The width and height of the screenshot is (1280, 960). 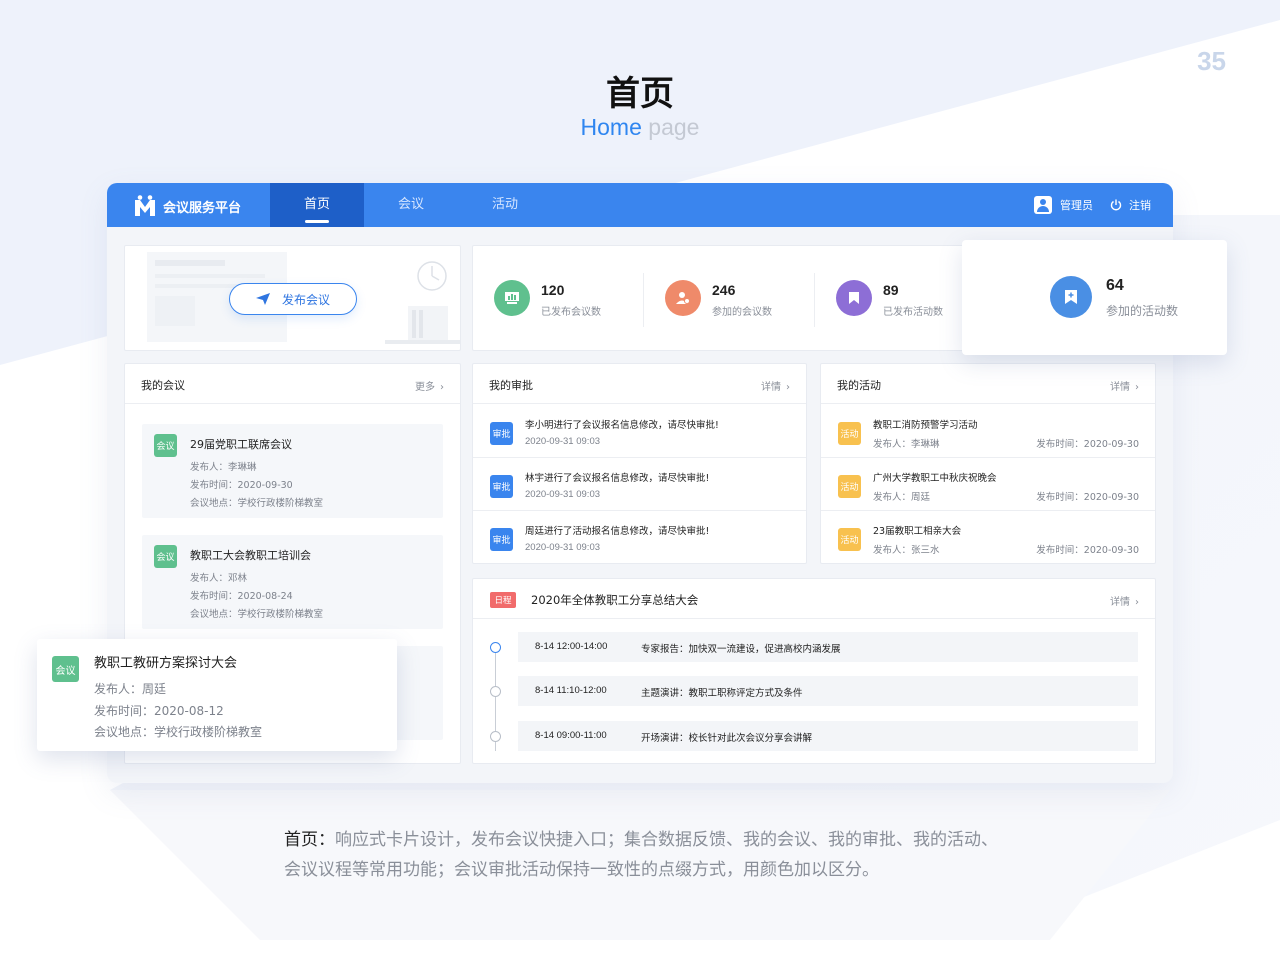 I want to click on nav-meetings: 会议, so click(x=411, y=205).